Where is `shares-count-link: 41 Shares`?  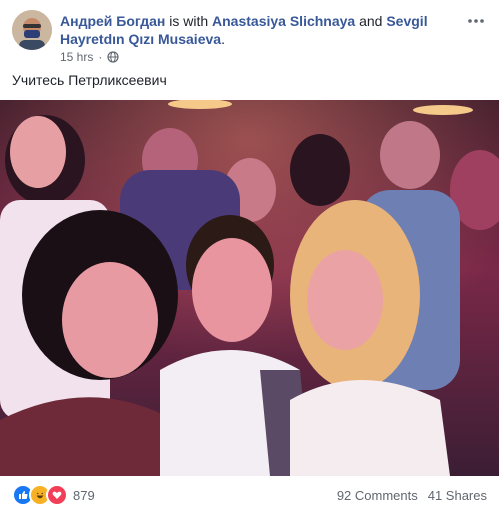 shares-count-link: 41 Shares is located at coordinates (457, 495).